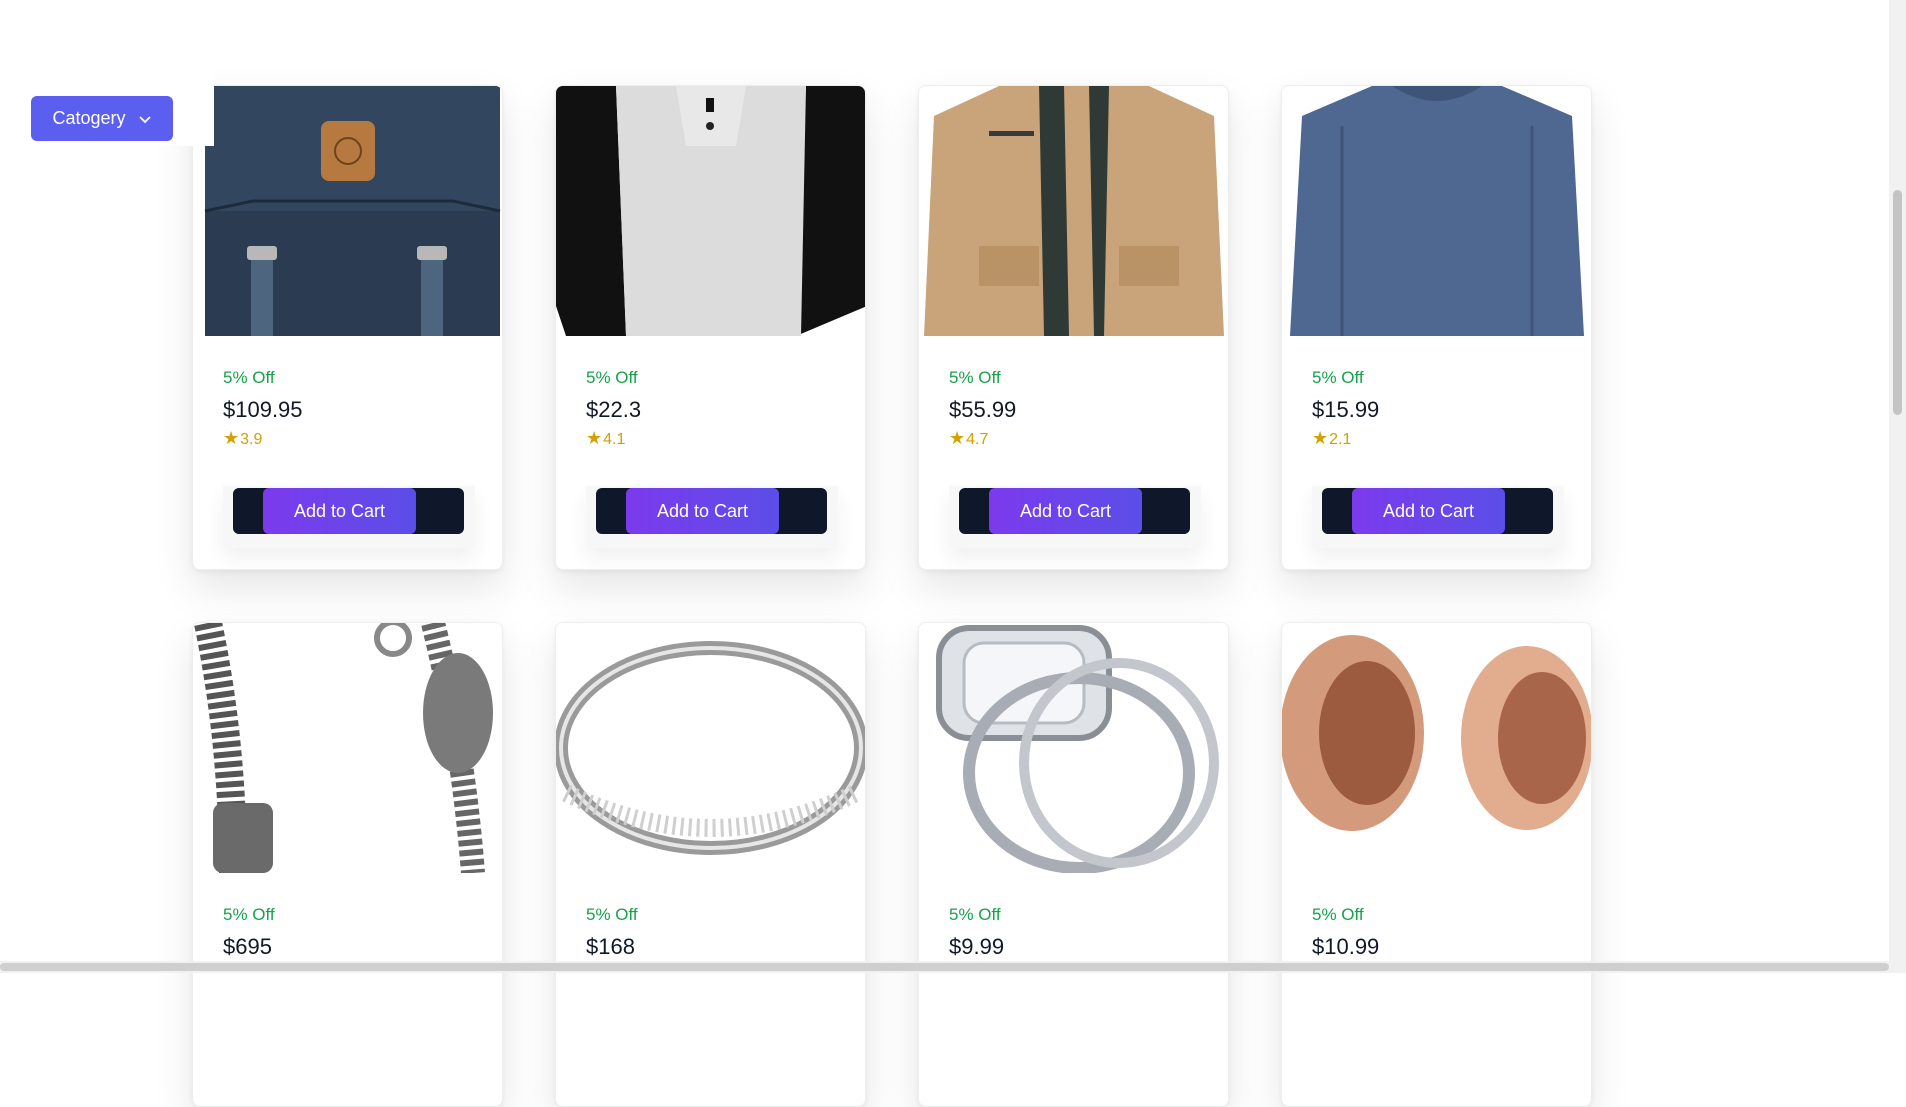 This screenshot has height=1107, width=1906. I want to click on product-image-jacket, so click(1073, 211).